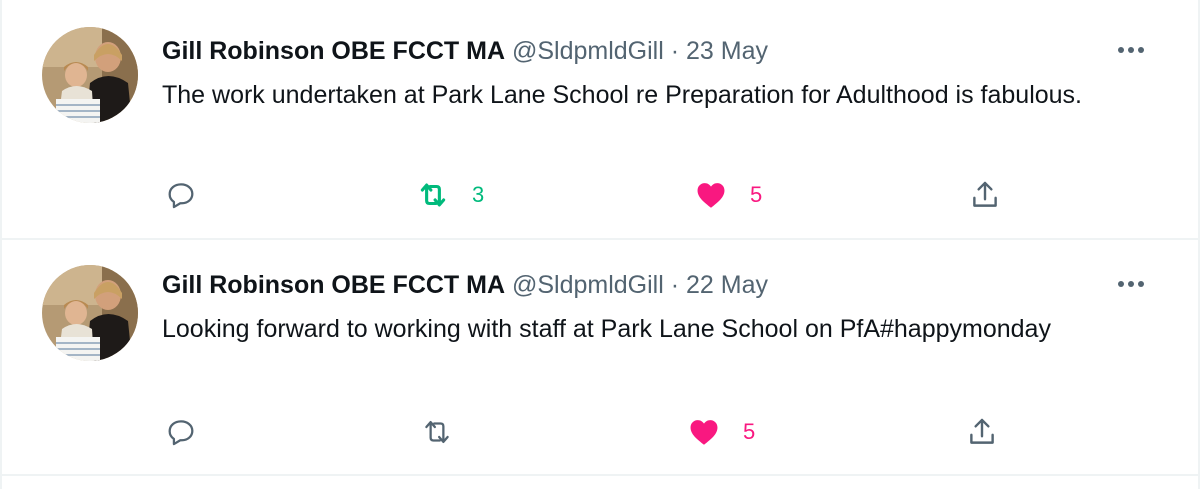  Describe the element at coordinates (727, 285) in the screenshot. I see `tweet-date: 22 May` at that location.